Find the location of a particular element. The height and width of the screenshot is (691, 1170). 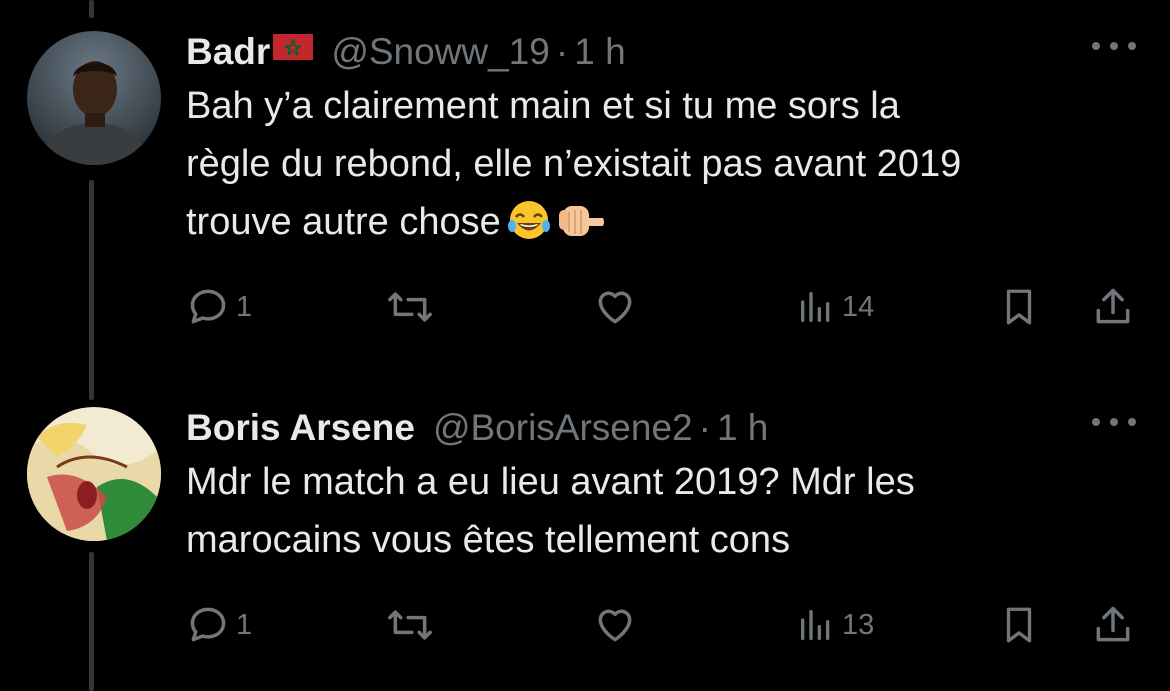

pointing-fist-emoji-icon is located at coordinates (580, 220).